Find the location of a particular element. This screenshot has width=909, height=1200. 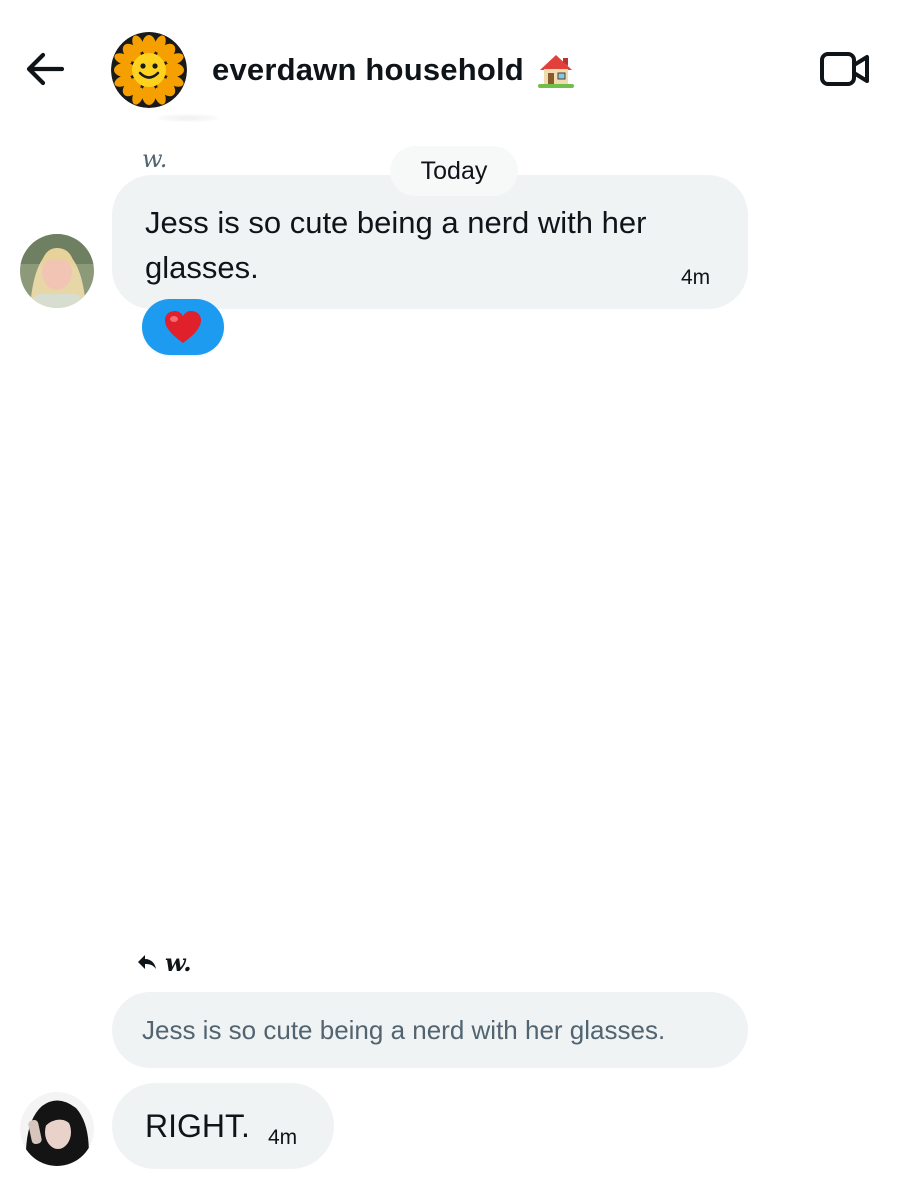

red-heart-icon is located at coordinates (183, 327).